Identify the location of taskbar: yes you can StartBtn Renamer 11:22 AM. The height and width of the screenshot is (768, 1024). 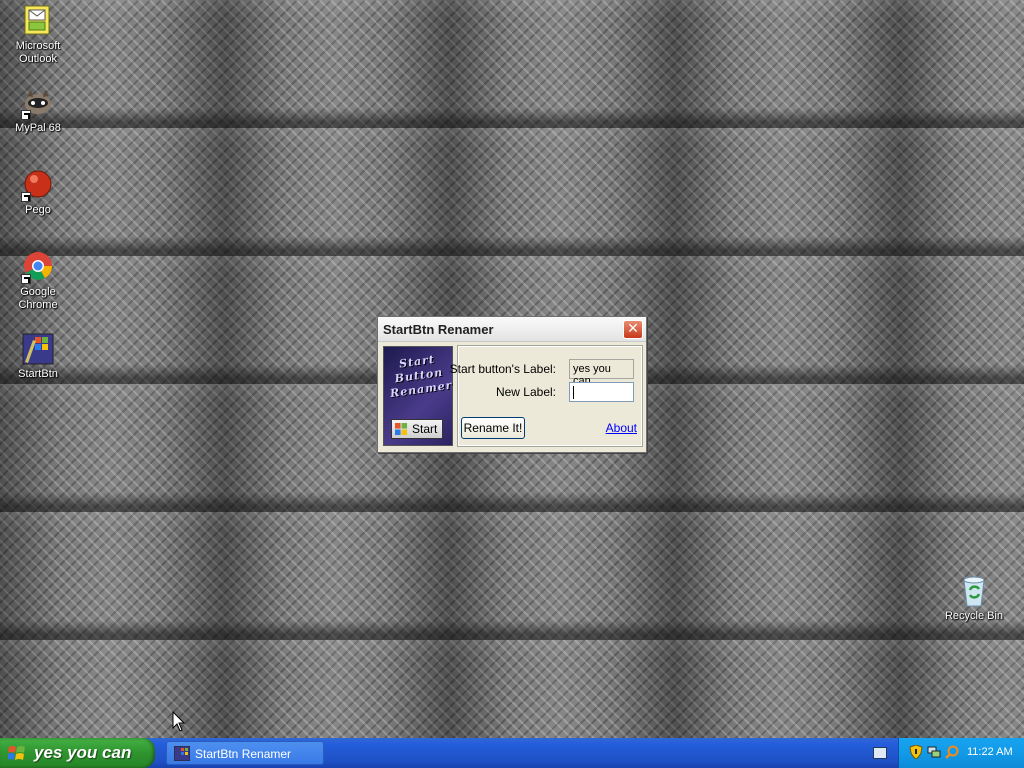
(512, 753).